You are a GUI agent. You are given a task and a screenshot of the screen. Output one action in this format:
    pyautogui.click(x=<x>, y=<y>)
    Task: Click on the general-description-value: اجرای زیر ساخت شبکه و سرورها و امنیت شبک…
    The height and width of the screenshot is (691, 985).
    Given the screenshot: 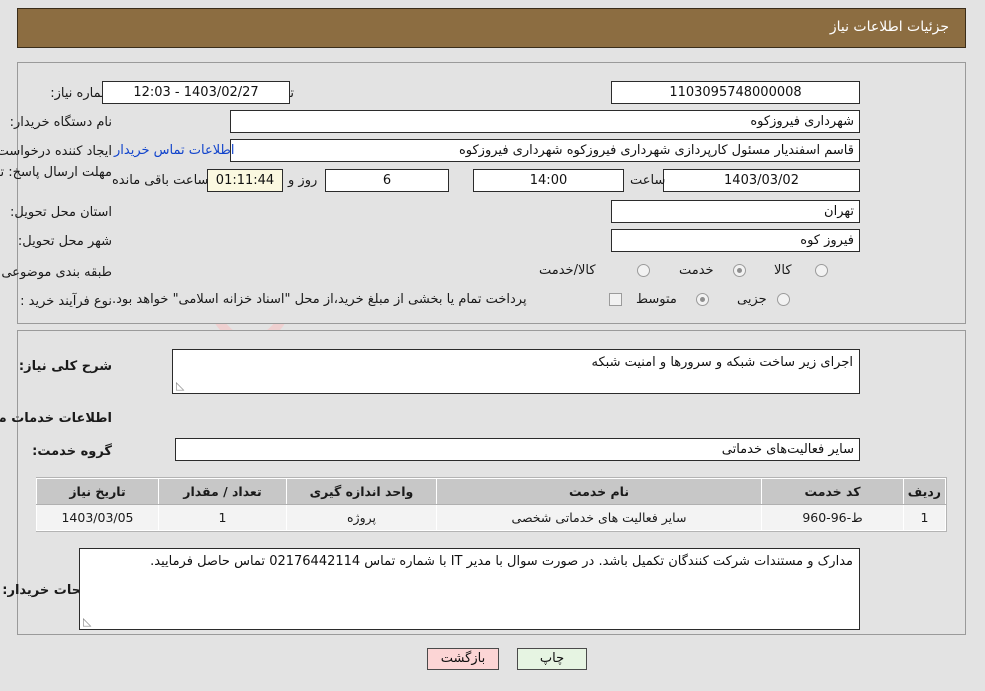 What is the action you would take?
    pyautogui.click(x=723, y=362)
    